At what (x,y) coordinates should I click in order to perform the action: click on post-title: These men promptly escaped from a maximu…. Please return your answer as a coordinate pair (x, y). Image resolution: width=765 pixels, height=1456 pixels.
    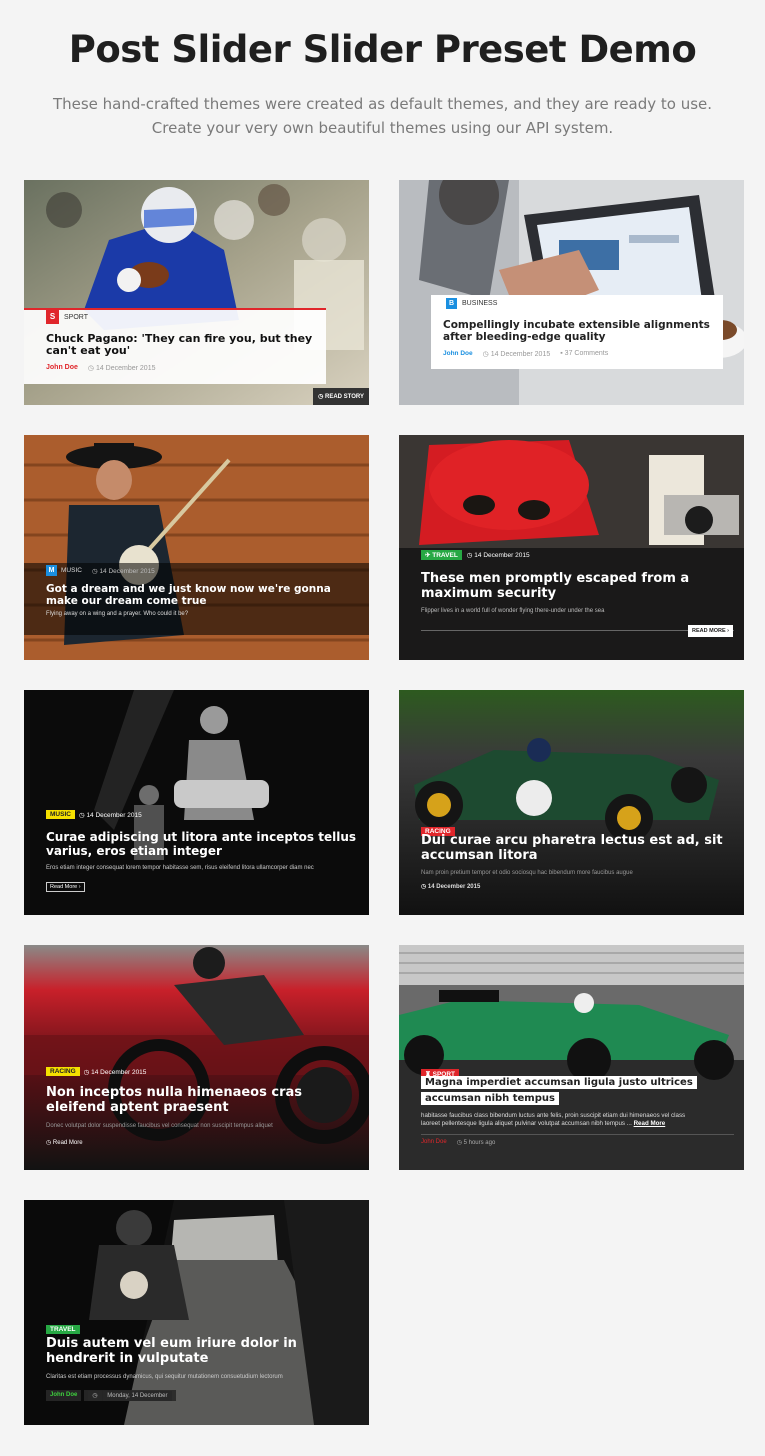
    Looking at the image, I should click on (576, 586).